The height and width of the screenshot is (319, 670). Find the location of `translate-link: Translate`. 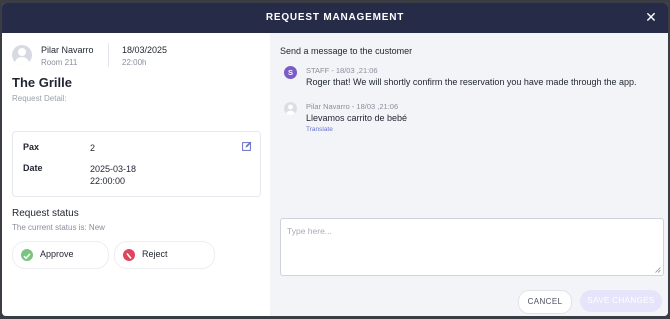

translate-link: Translate is located at coordinates (319, 129).